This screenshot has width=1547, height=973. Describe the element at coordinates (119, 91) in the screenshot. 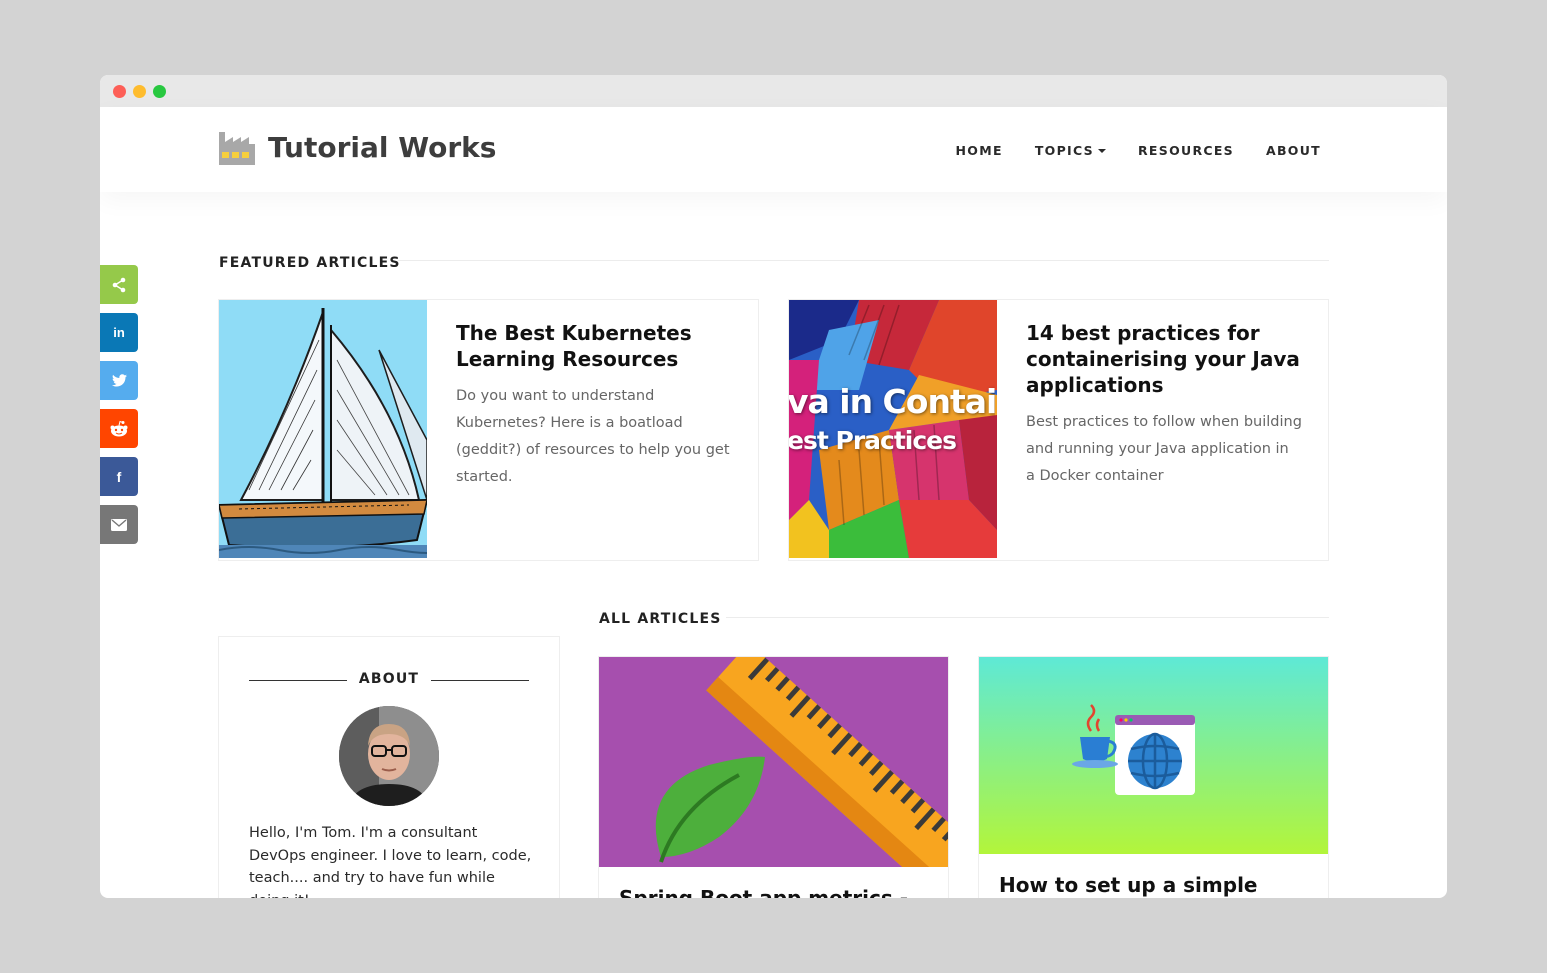

I see `close-window-button` at that location.